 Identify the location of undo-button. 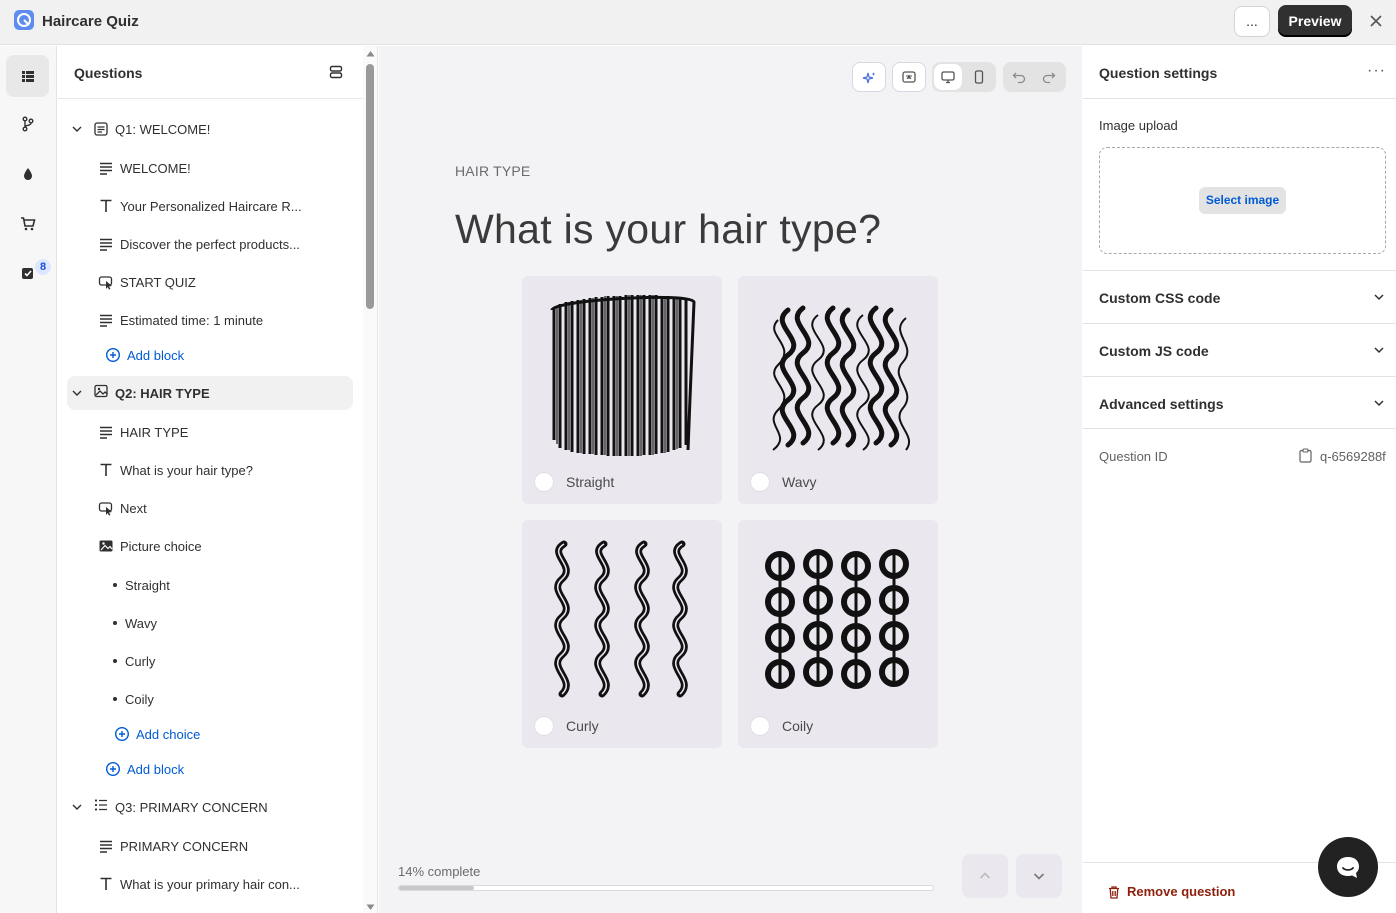
(1019, 77).